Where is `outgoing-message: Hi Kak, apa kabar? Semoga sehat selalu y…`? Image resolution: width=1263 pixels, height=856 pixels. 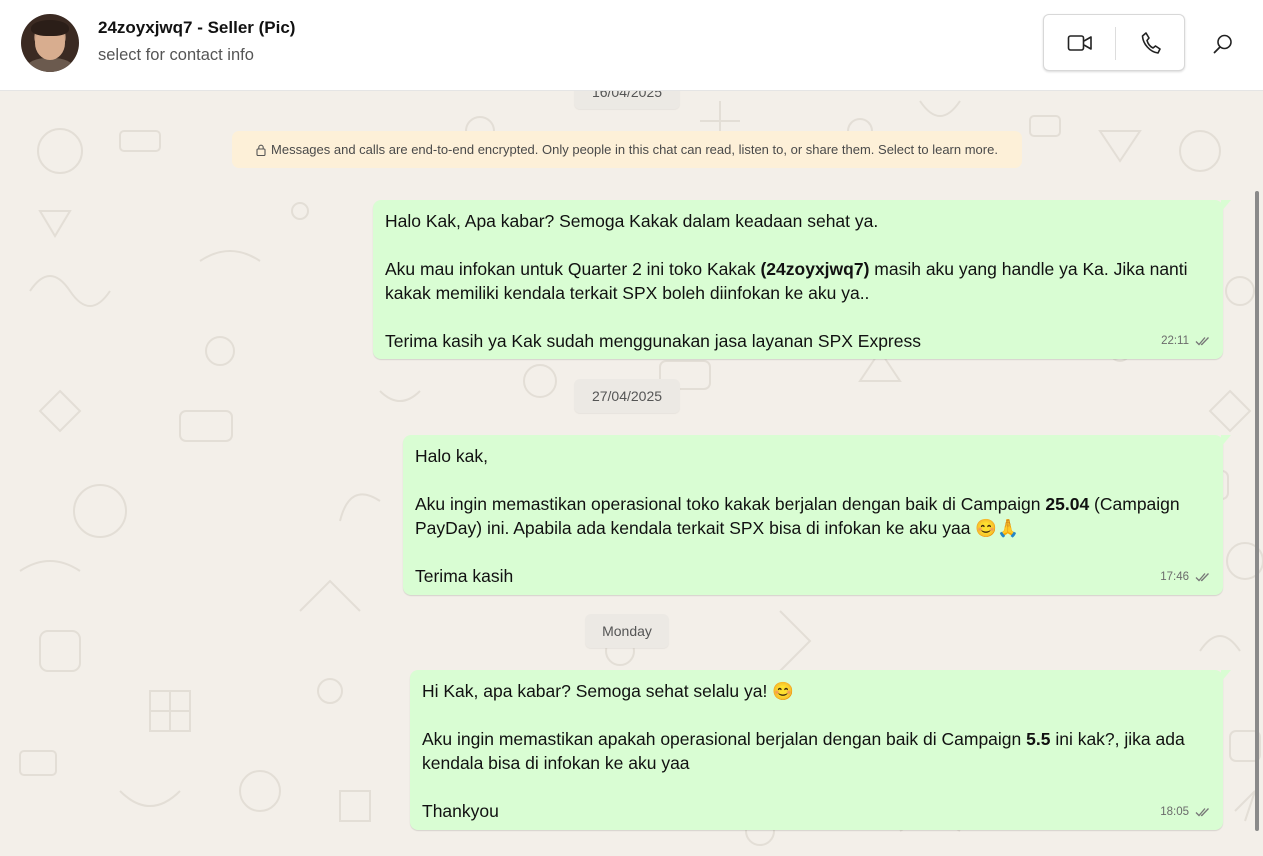
outgoing-message: Hi Kak, apa kabar? Semoga sehat selalu y… is located at coordinates (820, 750).